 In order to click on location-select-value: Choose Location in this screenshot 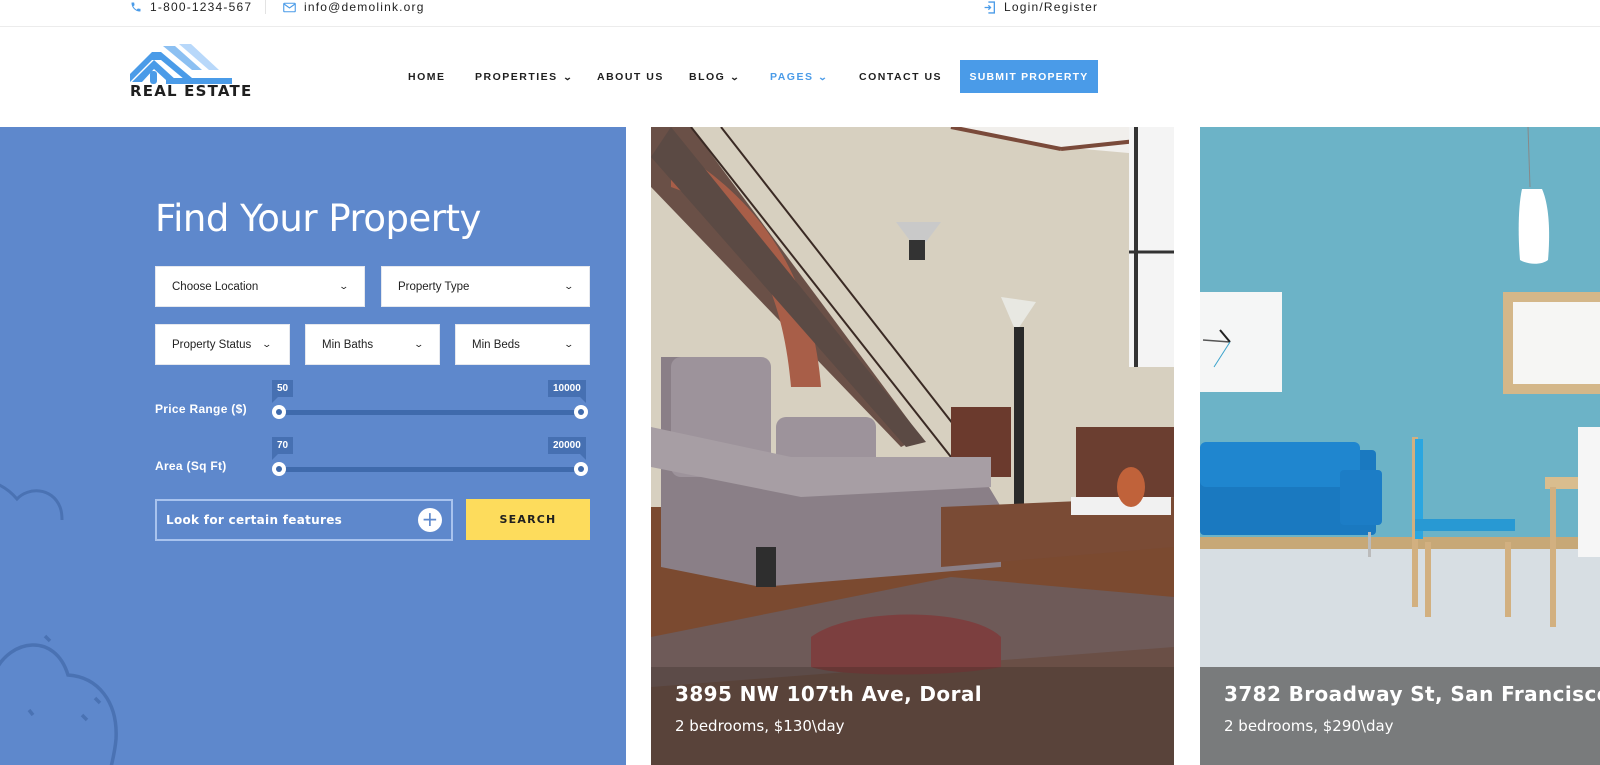, I will do `click(215, 286)`.